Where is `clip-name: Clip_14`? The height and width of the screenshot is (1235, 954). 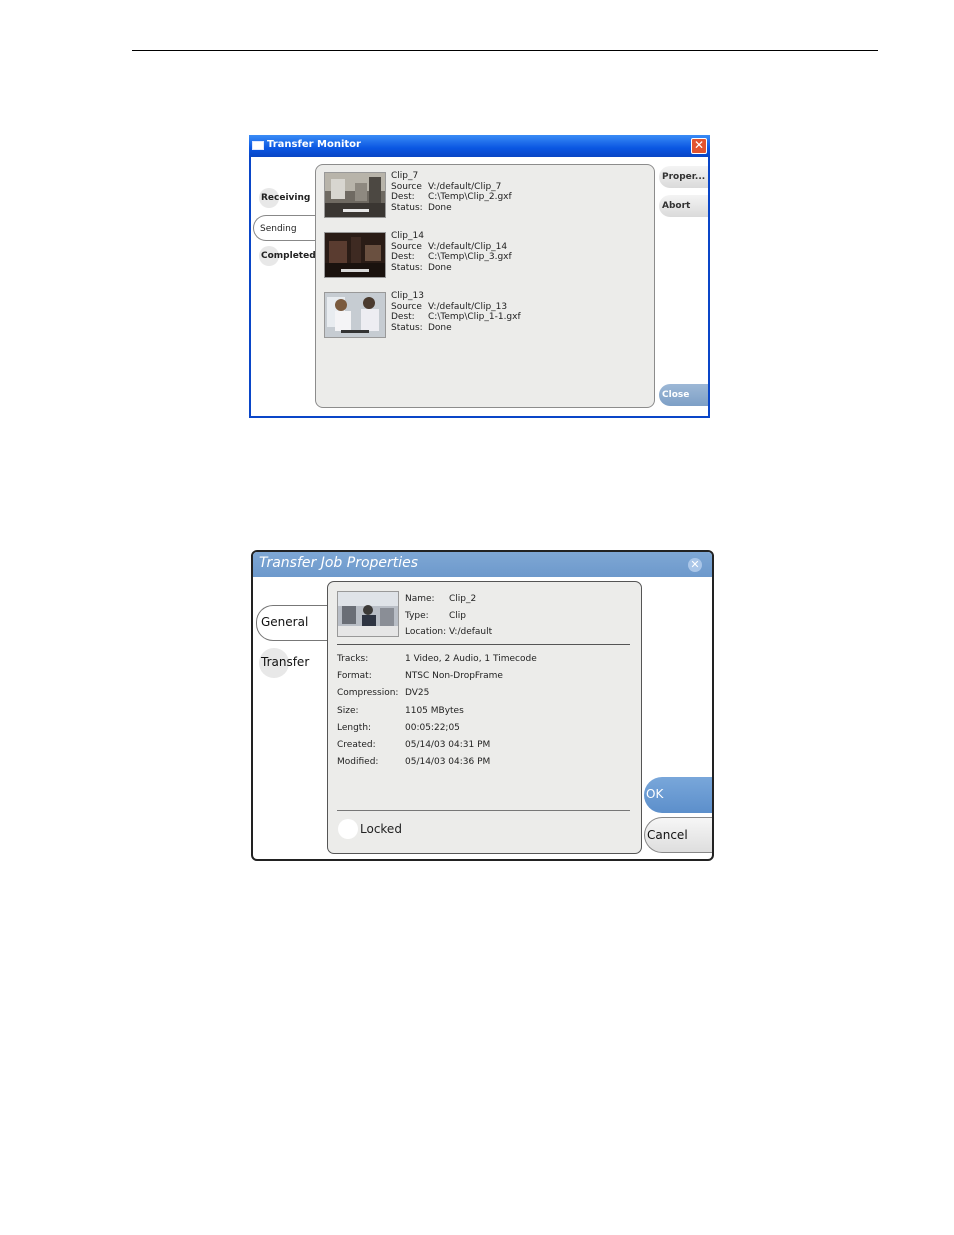 clip-name: Clip_14 is located at coordinates (407, 236).